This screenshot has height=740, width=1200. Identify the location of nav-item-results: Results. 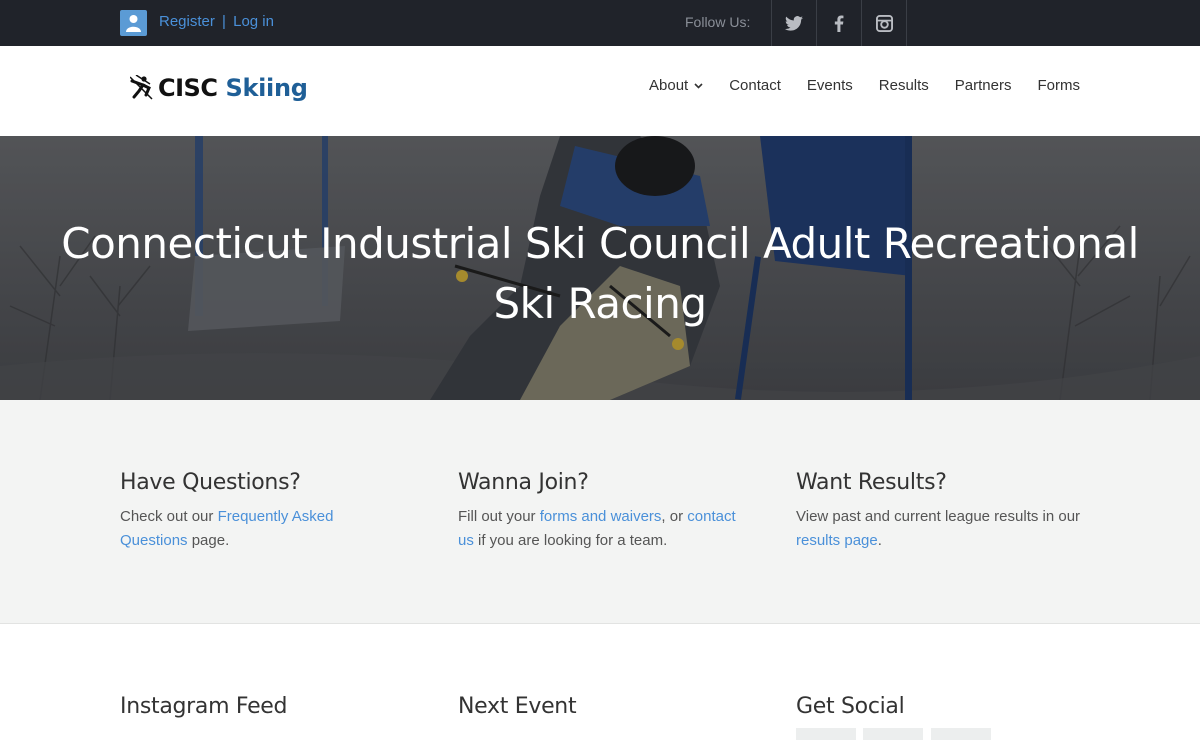
(904, 85).